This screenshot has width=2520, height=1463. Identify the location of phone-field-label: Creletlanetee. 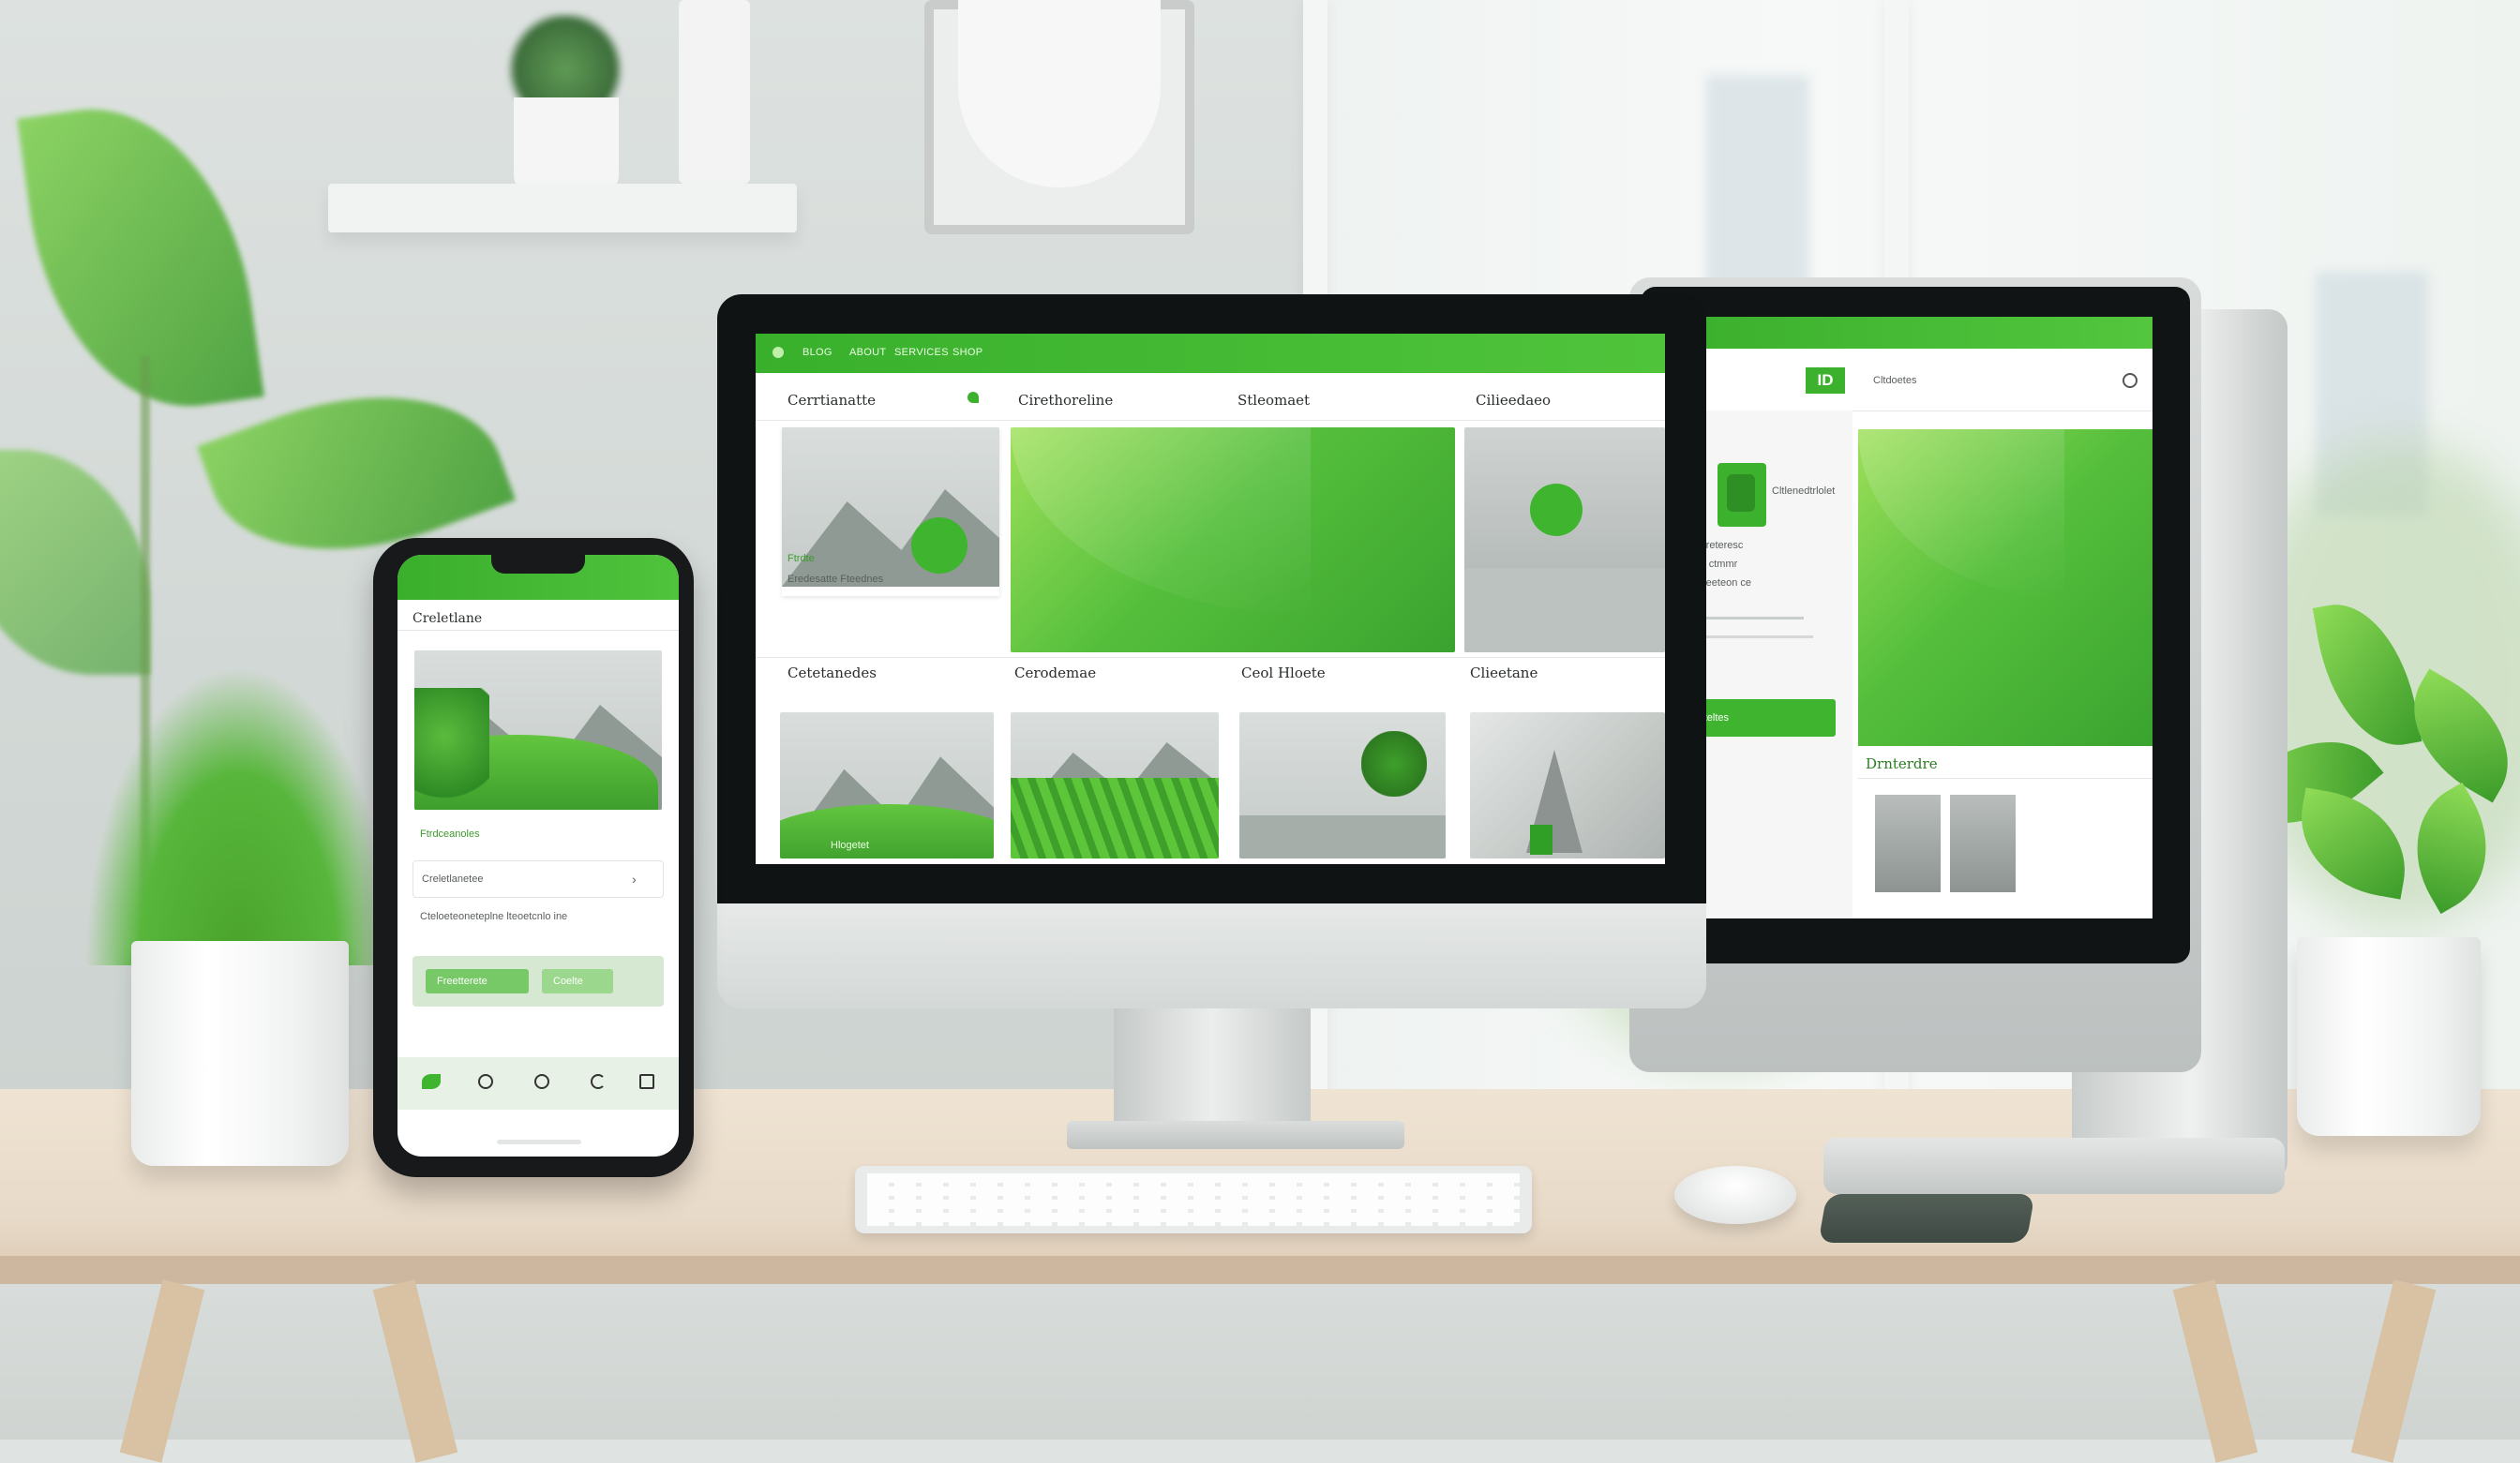
(453, 879).